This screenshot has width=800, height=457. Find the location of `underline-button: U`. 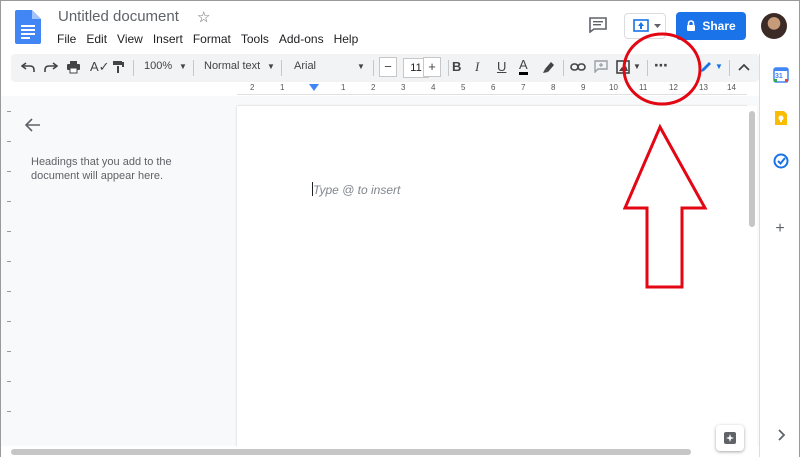

underline-button: U is located at coordinates (501, 66).